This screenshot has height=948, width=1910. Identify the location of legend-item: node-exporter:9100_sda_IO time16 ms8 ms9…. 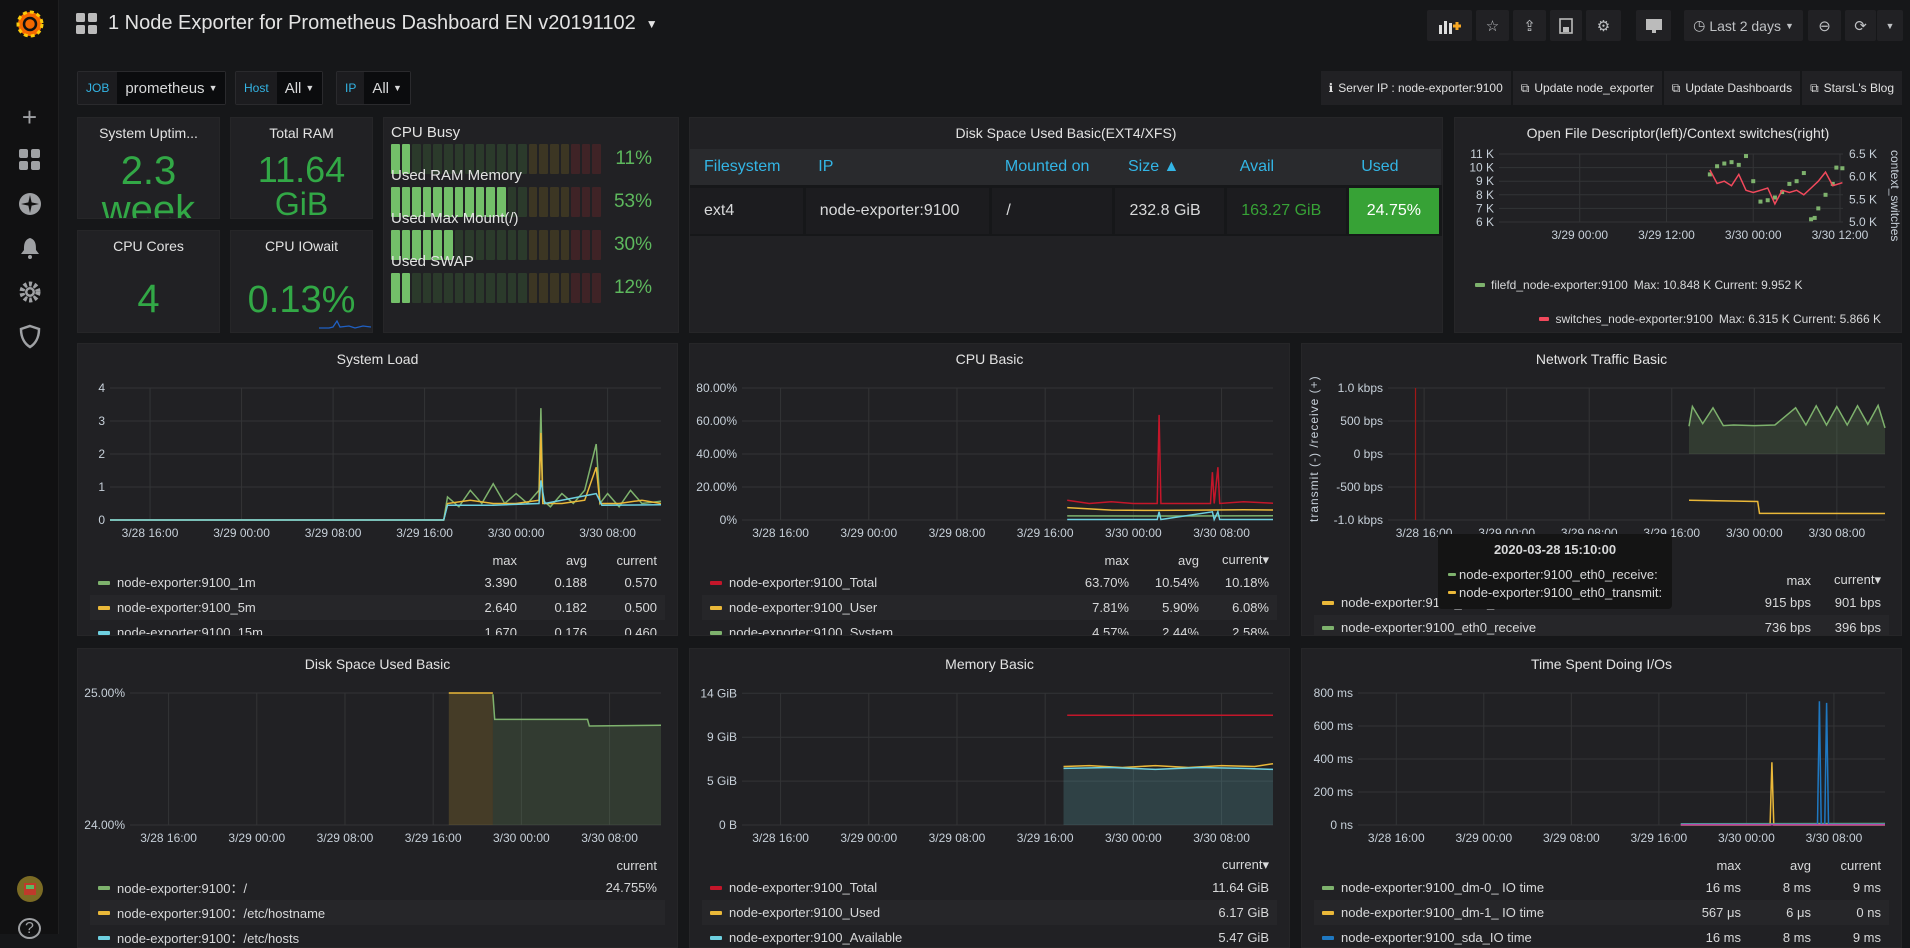
(1601, 936).